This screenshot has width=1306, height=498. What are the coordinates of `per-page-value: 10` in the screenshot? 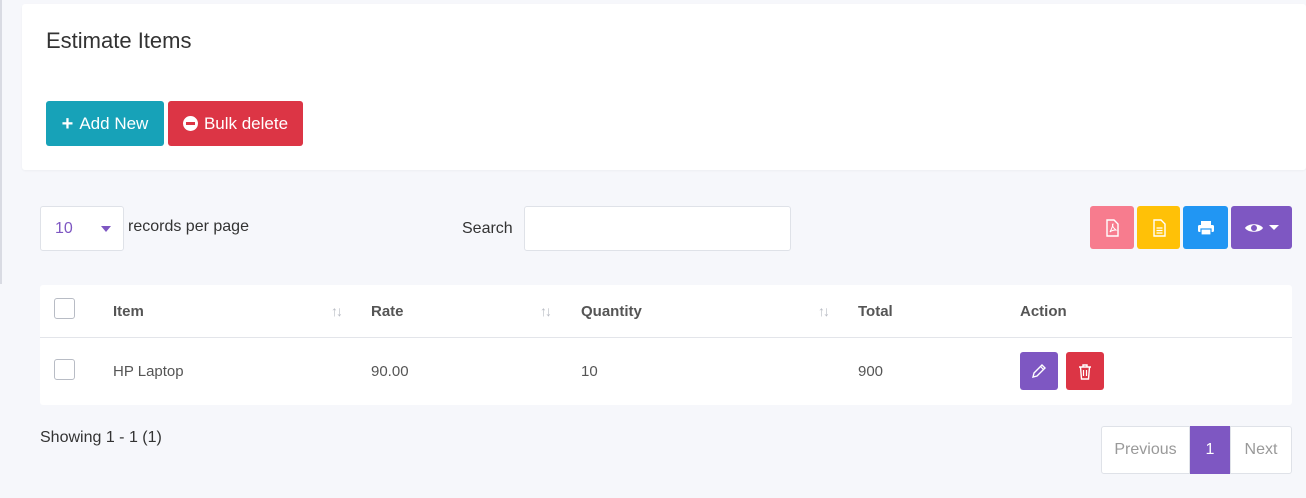 It's located at (64, 228).